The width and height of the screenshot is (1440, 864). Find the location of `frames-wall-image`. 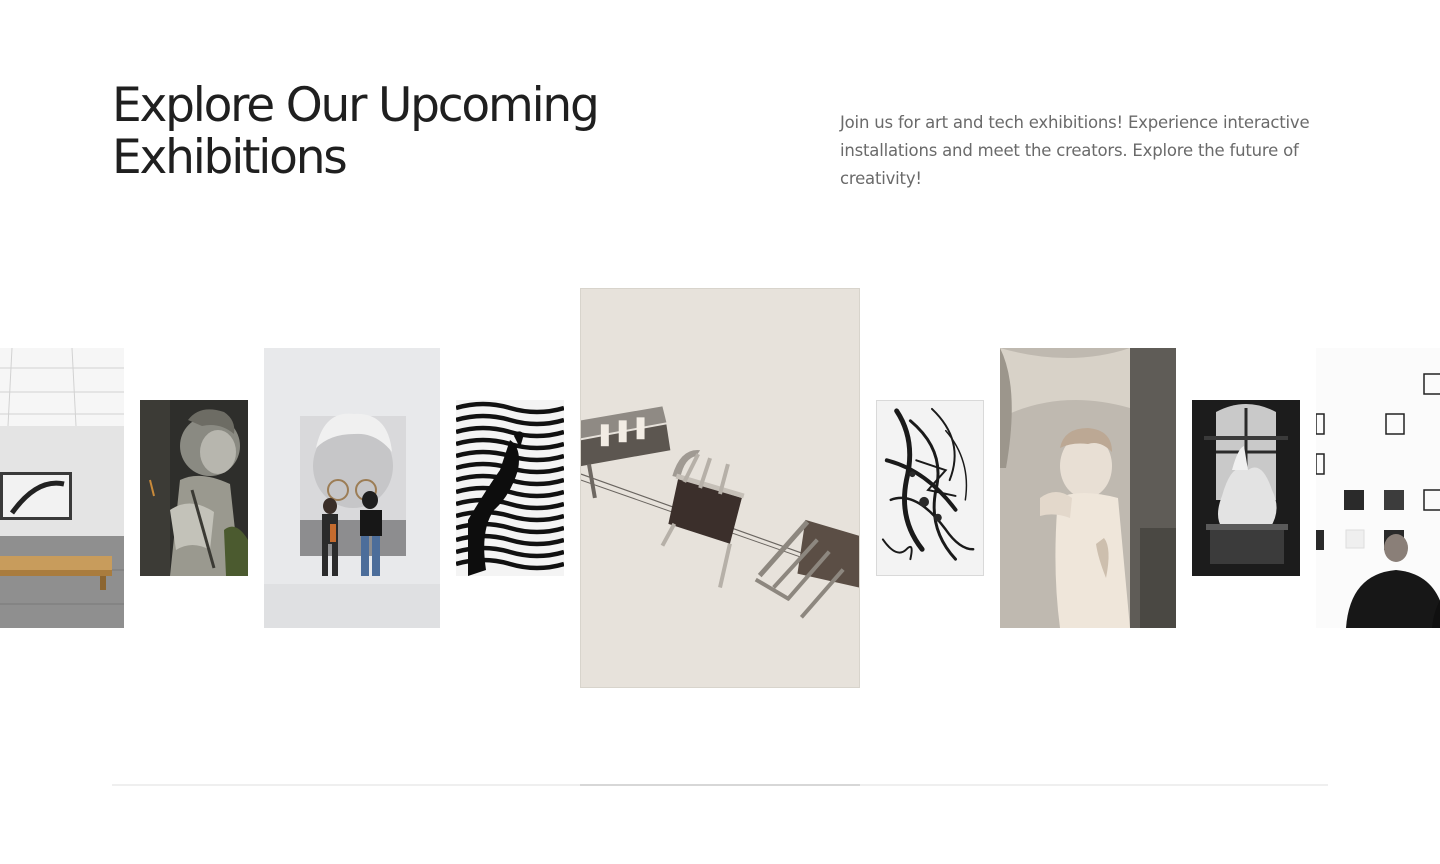

frames-wall-image is located at coordinates (1378, 488).